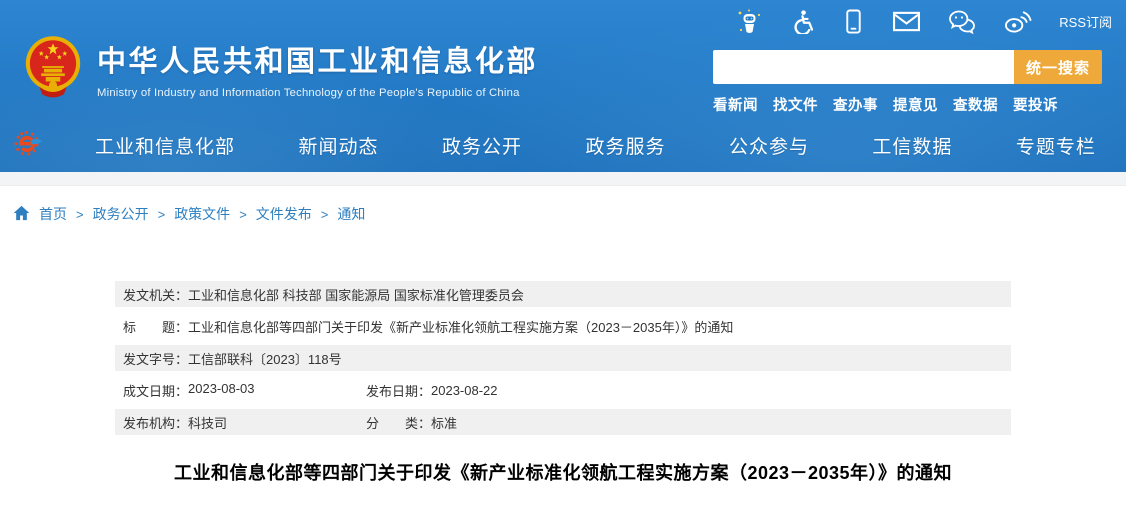 This screenshot has height=511, width=1126. I want to click on home-icon, so click(21, 214).